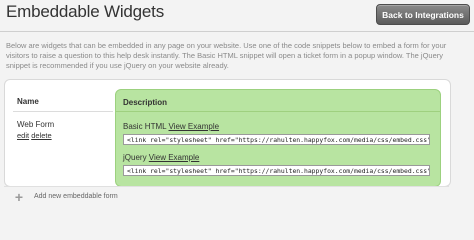 The height and width of the screenshot is (240, 474). Describe the element at coordinates (145, 126) in the screenshot. I see `snippet-type: Basic HTML` at that location.